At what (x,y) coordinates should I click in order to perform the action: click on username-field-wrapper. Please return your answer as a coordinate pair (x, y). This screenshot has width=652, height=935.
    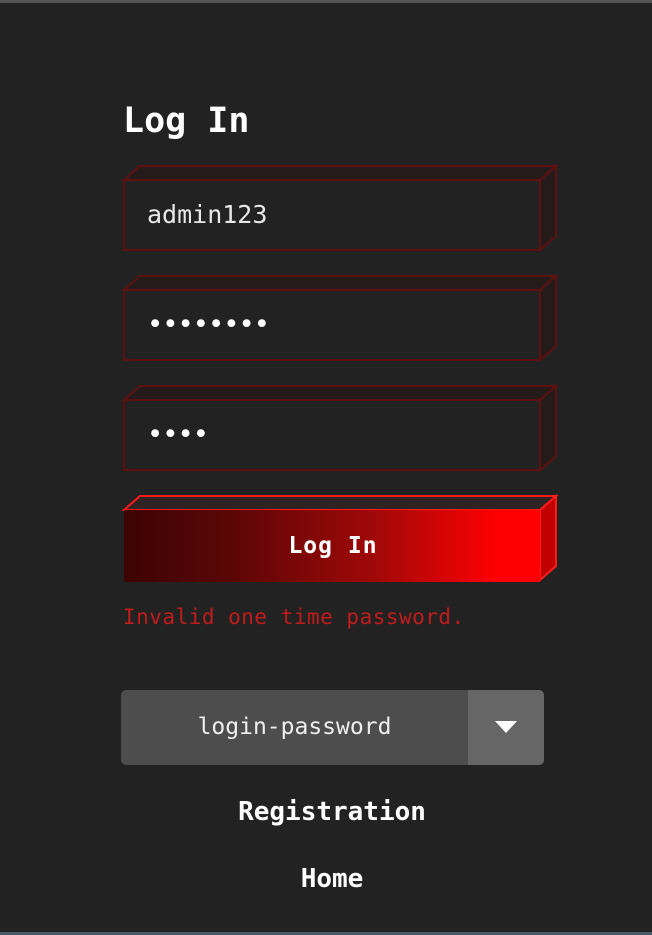
    Looking at the image, I should click on (340, 208).